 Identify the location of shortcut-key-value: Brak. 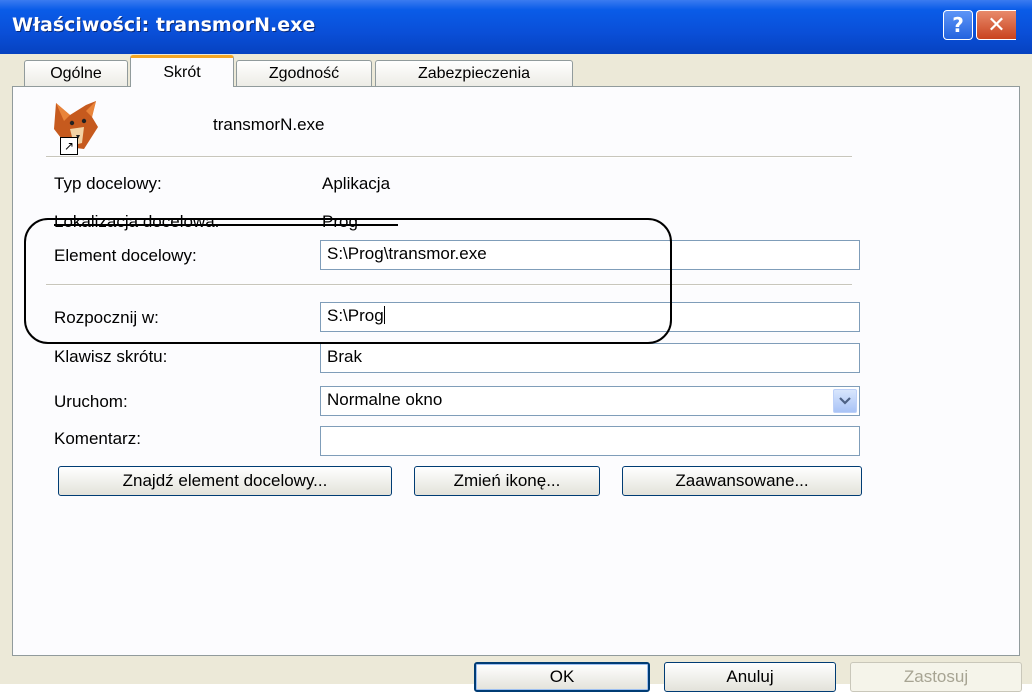
(344, 356).